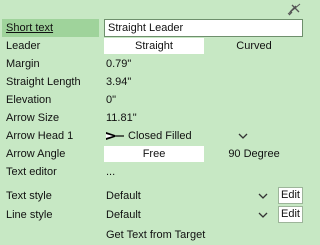  What do you see at coordinates (290, 214) in the screenshot?
I see `line-style-edit-button: Edit` at bounding box center [290, 214].